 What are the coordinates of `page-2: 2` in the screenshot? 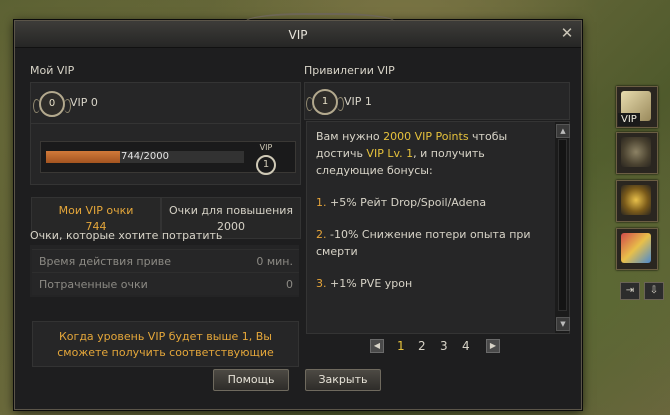 It's located at (422, 346).